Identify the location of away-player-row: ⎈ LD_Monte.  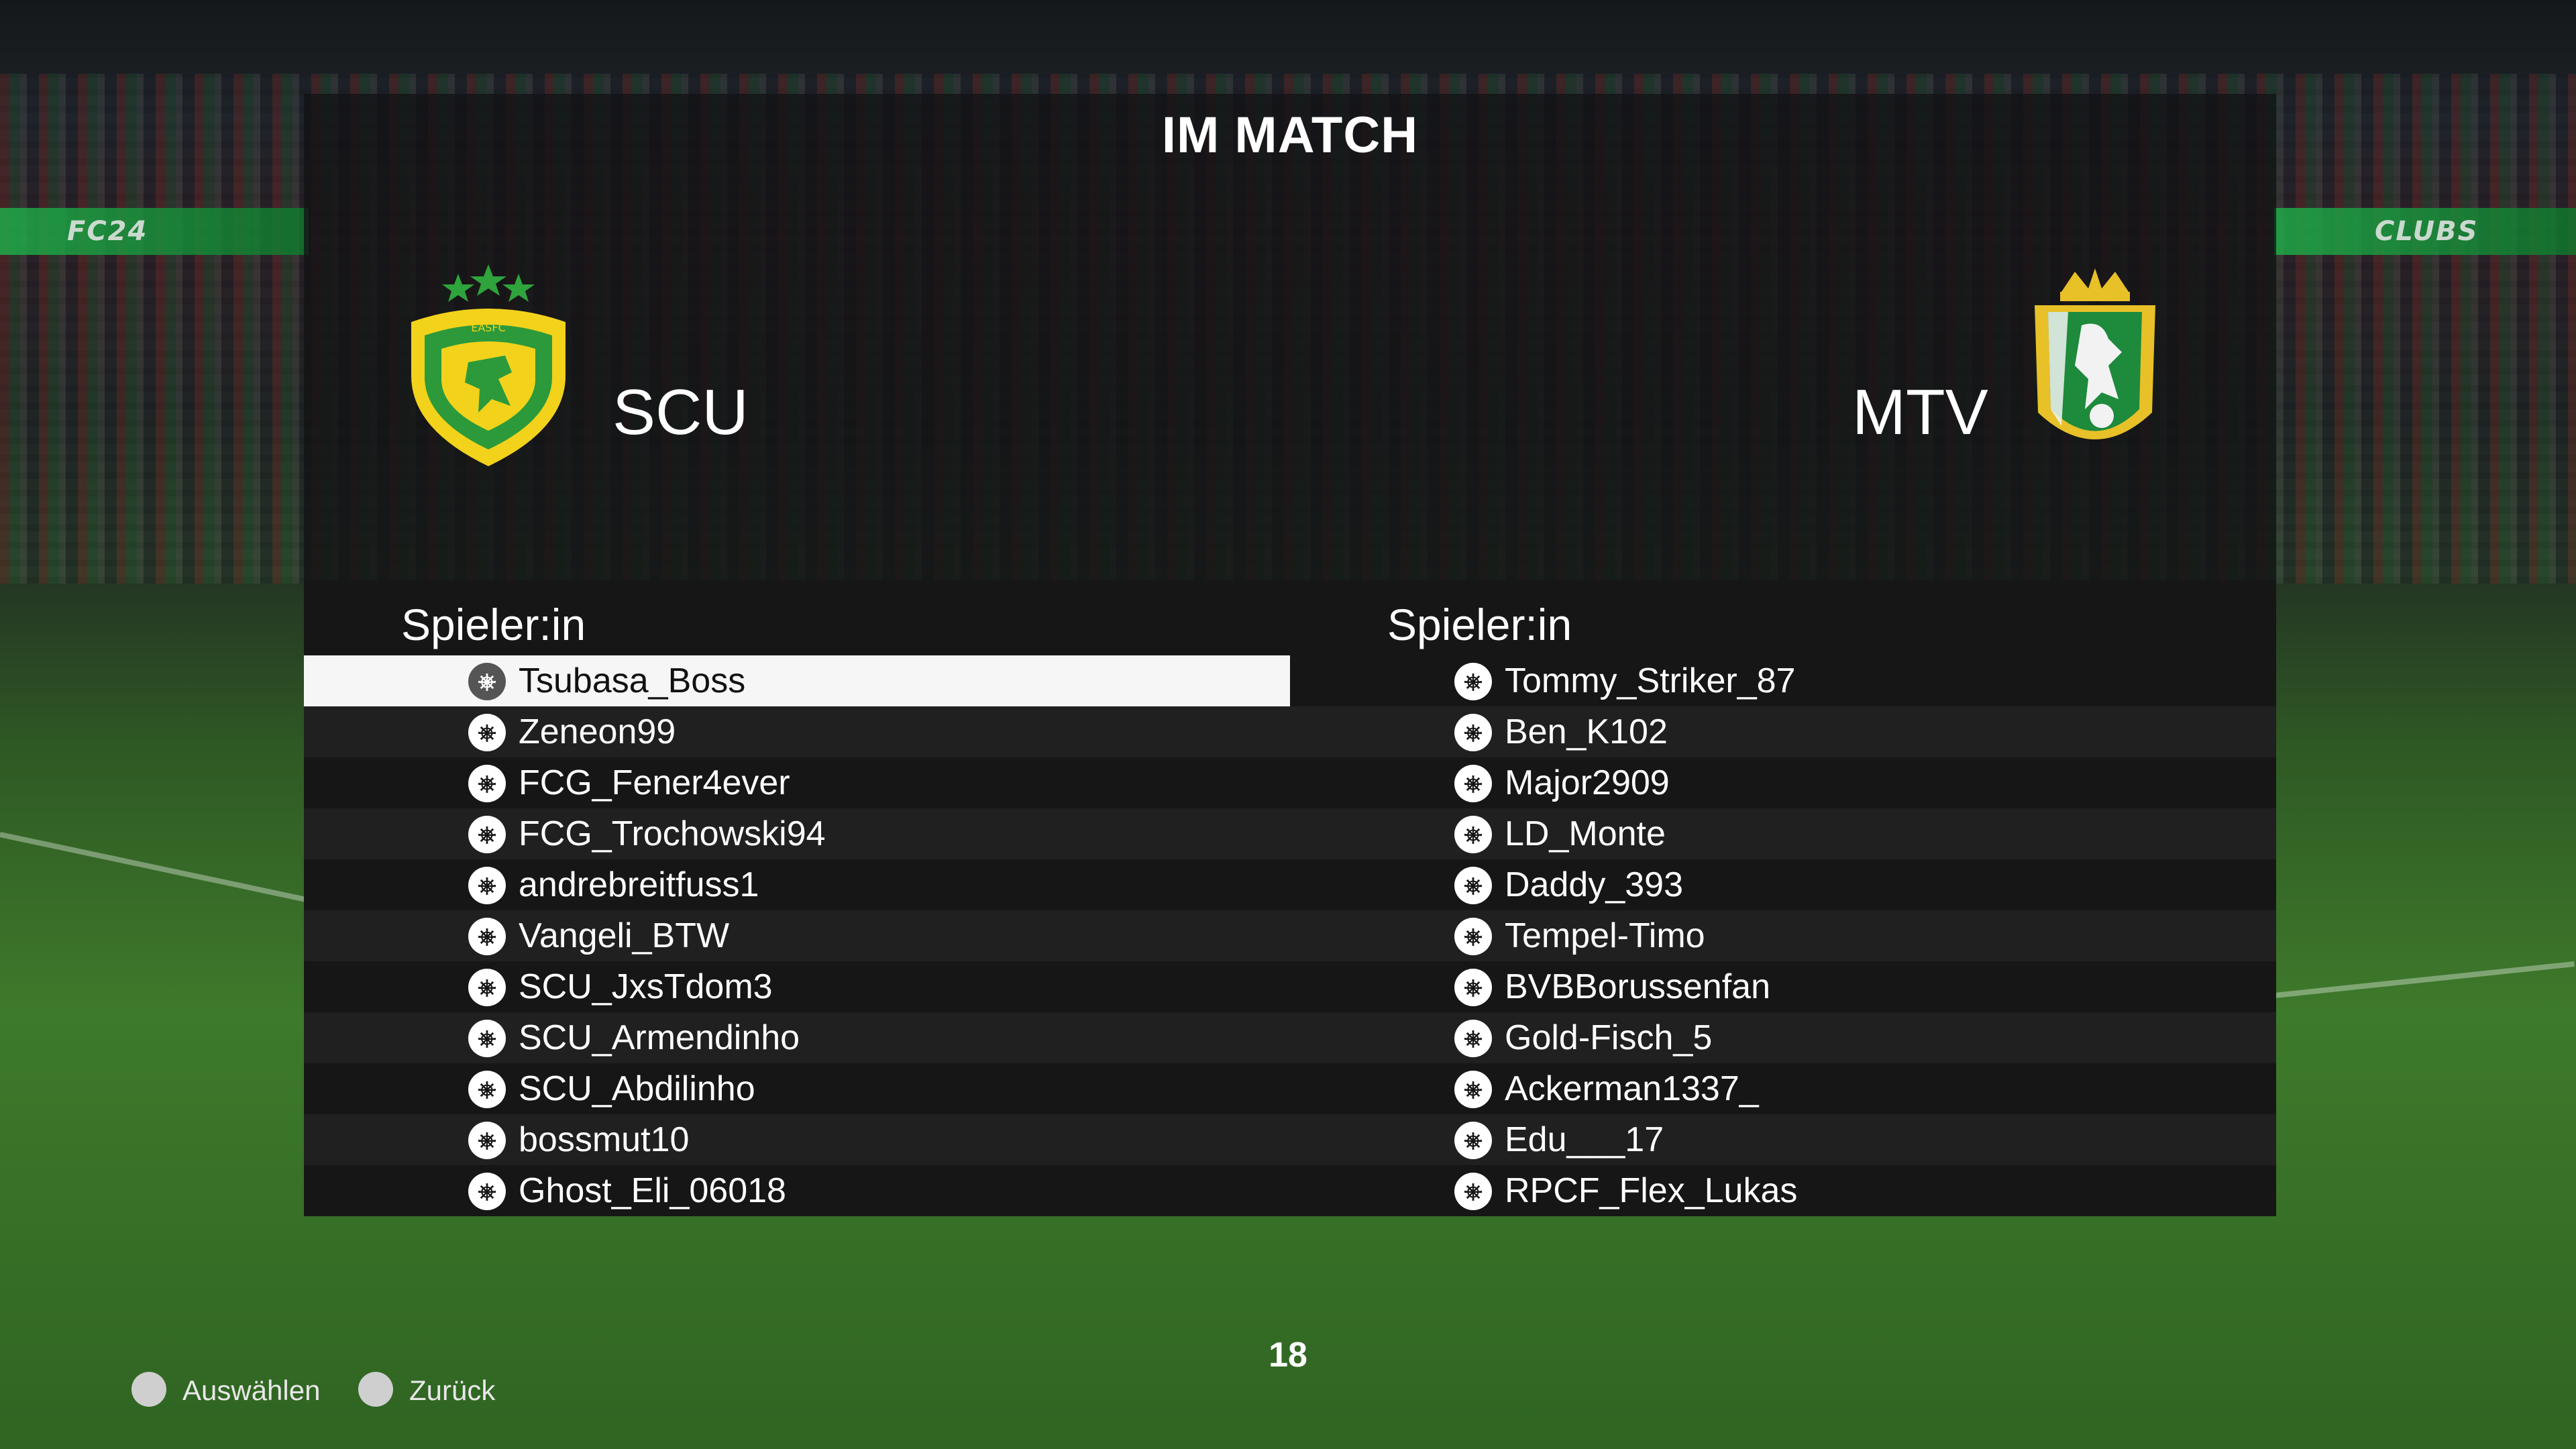
(1783, 833).